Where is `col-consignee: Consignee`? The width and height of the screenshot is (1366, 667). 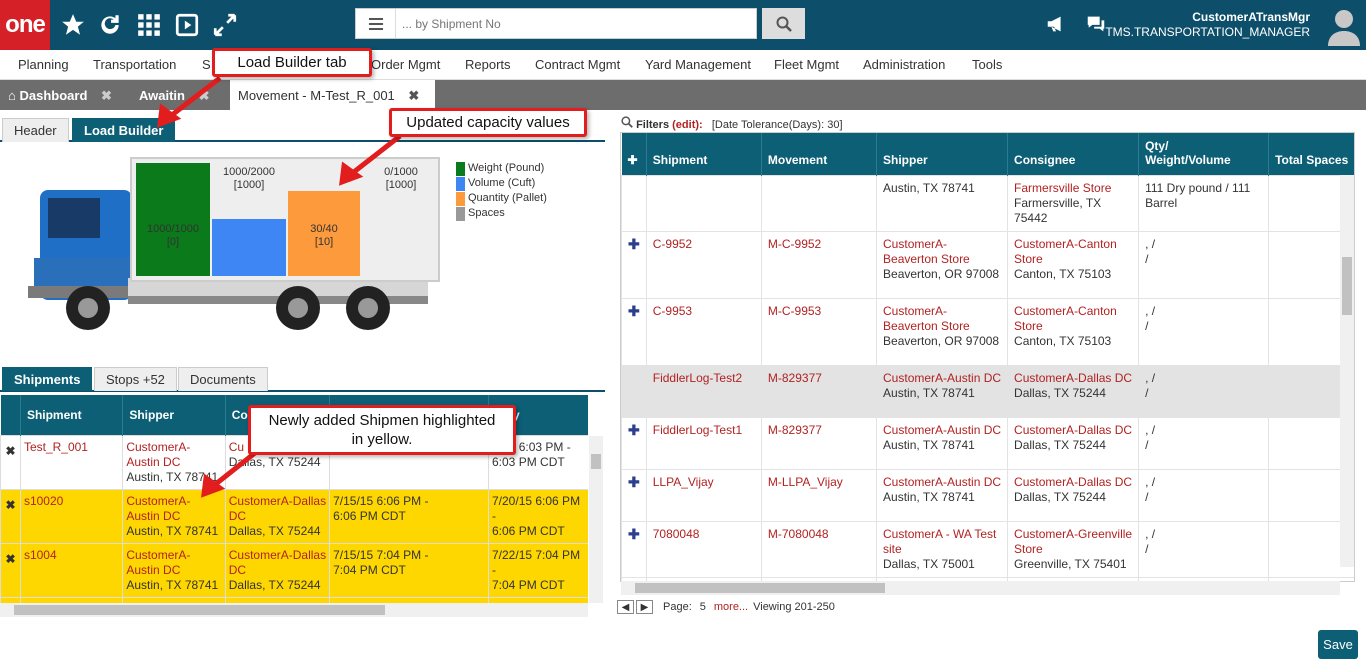
col-consignee: Consignee is located at coordinates (1073, 154).